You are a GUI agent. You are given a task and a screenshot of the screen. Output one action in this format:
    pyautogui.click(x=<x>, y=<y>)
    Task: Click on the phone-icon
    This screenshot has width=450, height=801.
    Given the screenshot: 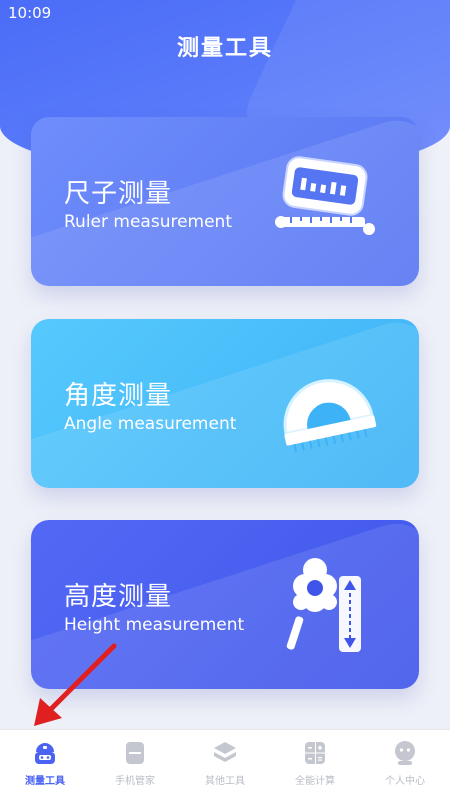 What is the action you would take?
    pyautogui.click(x=135, y=753)
    